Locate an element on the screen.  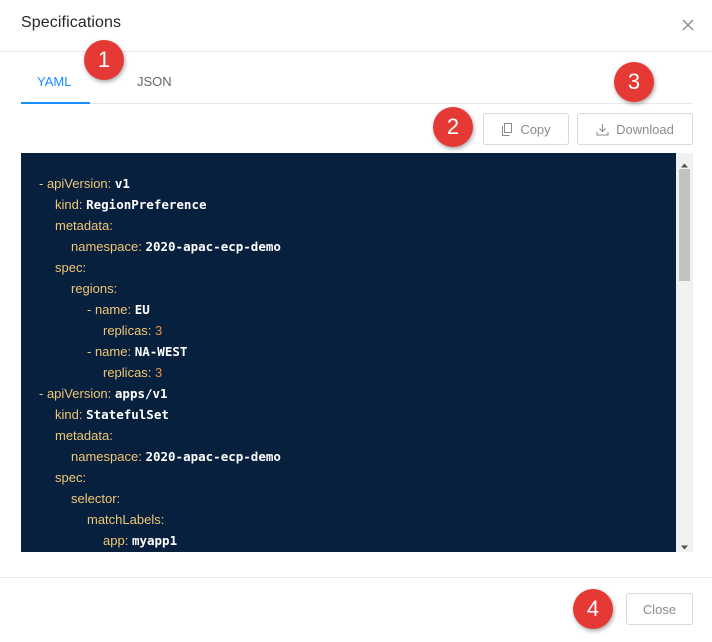
format-tabs: YAML JSON is located at coordinates (357, 84).